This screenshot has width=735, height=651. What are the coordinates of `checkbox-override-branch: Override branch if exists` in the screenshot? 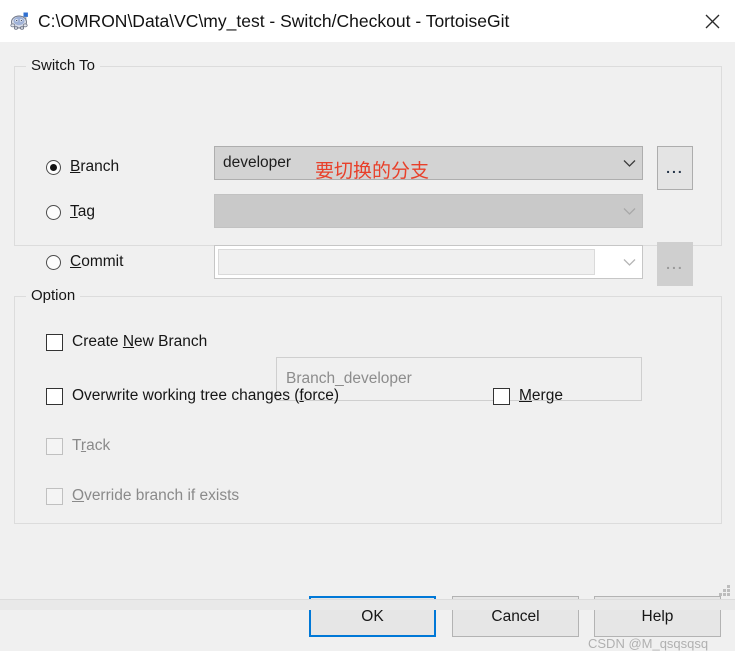 It's located at (142, 496).